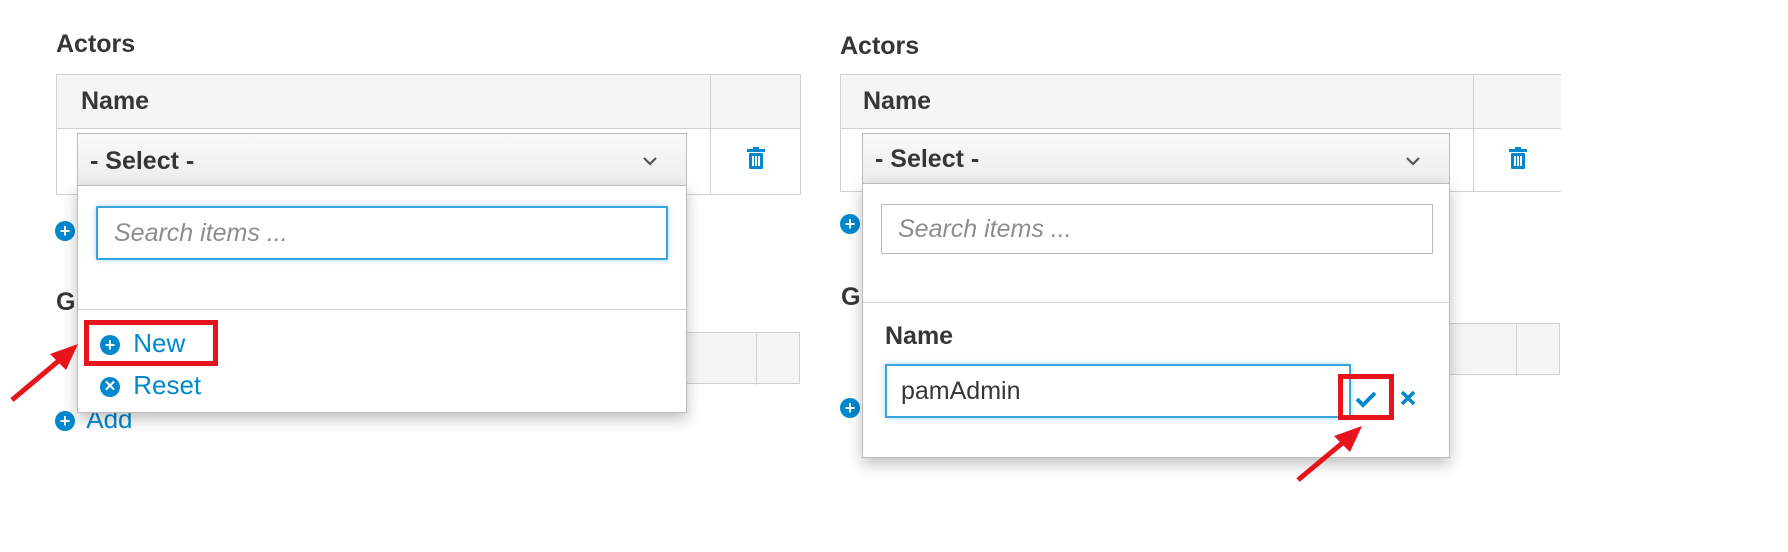 The height and width of the screenshot is (552, 1788). What do you see at coordinates (1118, 391) in the screenshot?
I see `new-item-name-input: pamAdmin` at bounding box center [1118, 391].